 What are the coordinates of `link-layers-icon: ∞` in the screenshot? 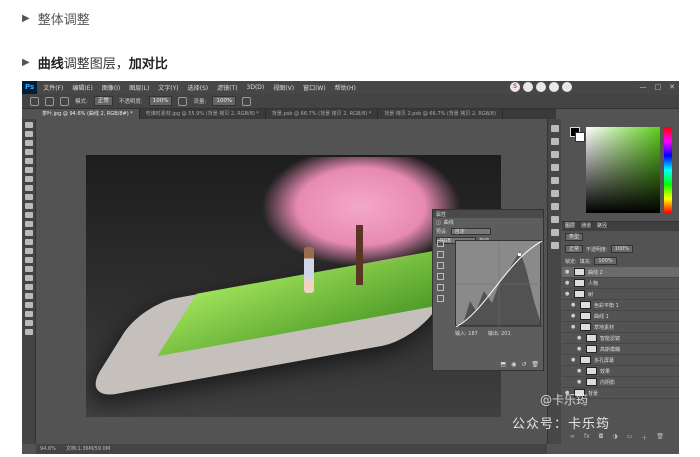 It's located at (572, 437).